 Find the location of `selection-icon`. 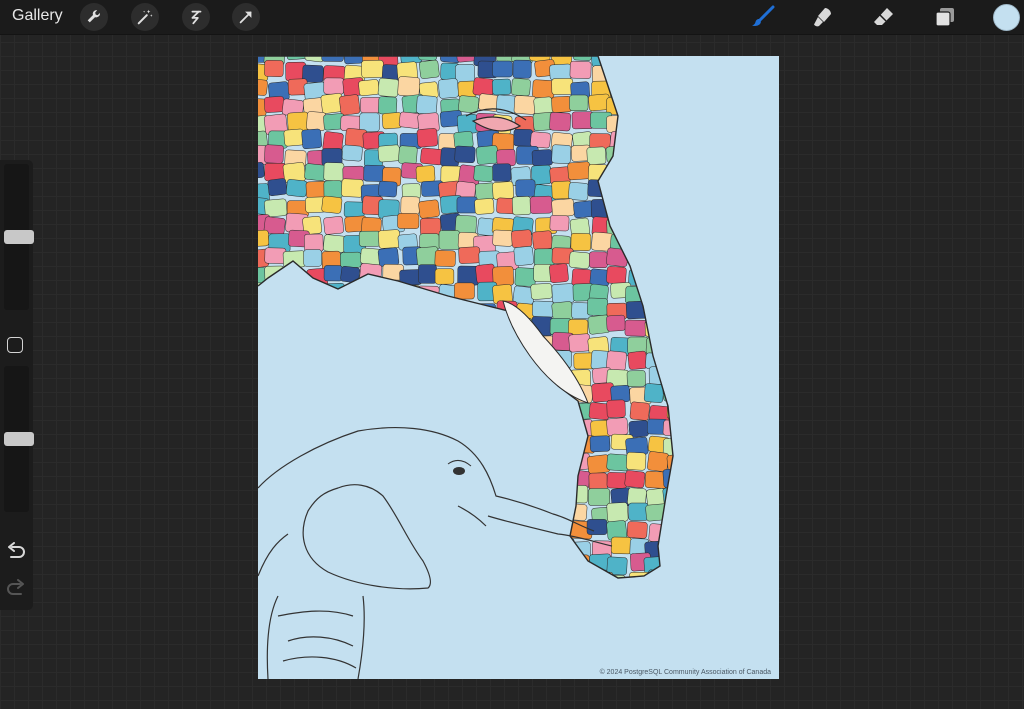

selection-icon is located at coordinates (196, 17).